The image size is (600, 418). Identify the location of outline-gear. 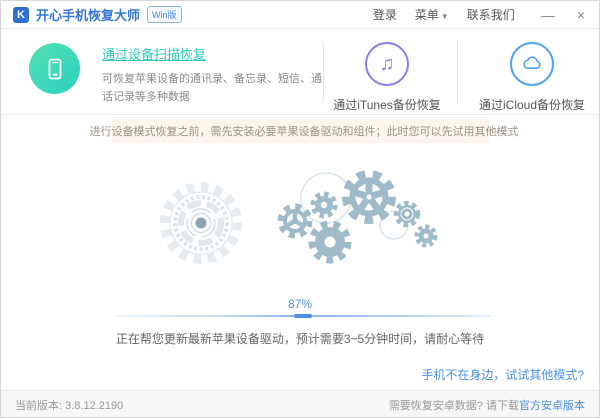
(201, 223).